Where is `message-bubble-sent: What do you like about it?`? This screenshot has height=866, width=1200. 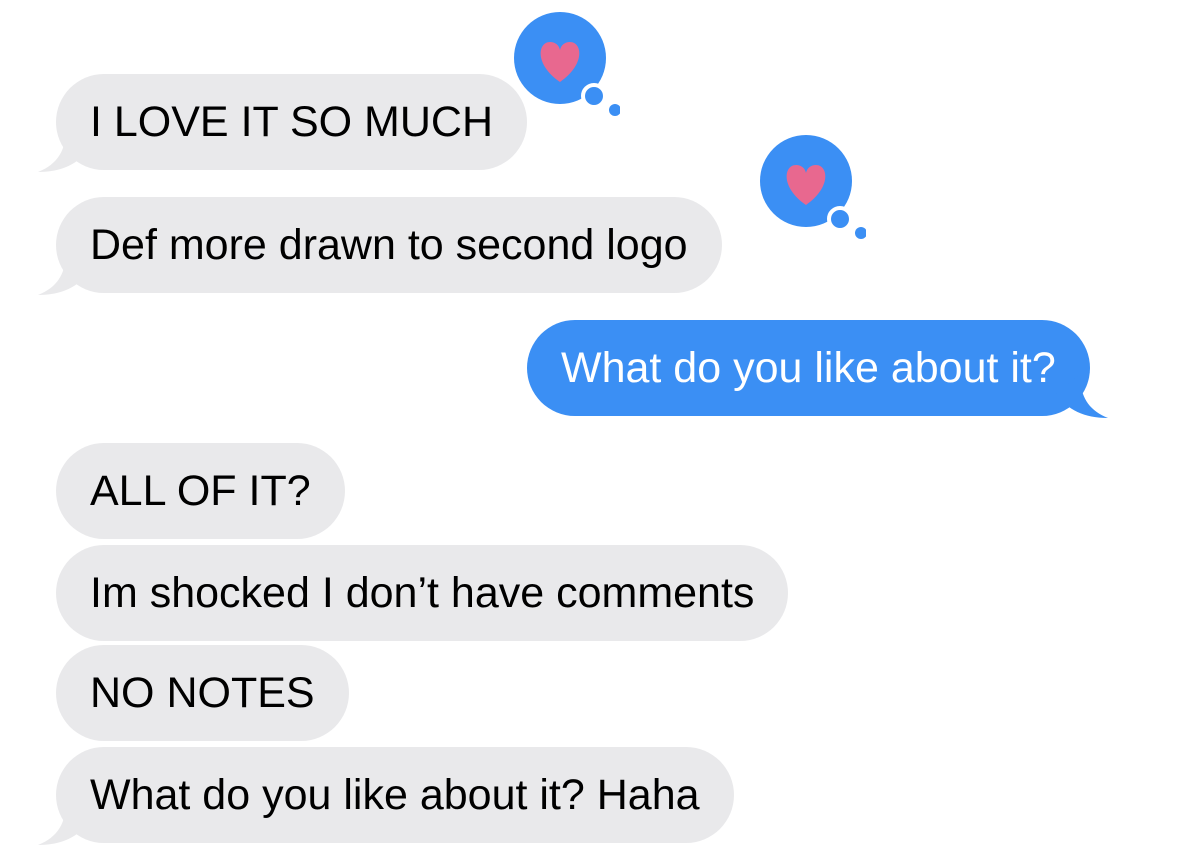
message-bubble-sent: What do you like about it? is located at coordinates (817, 369).